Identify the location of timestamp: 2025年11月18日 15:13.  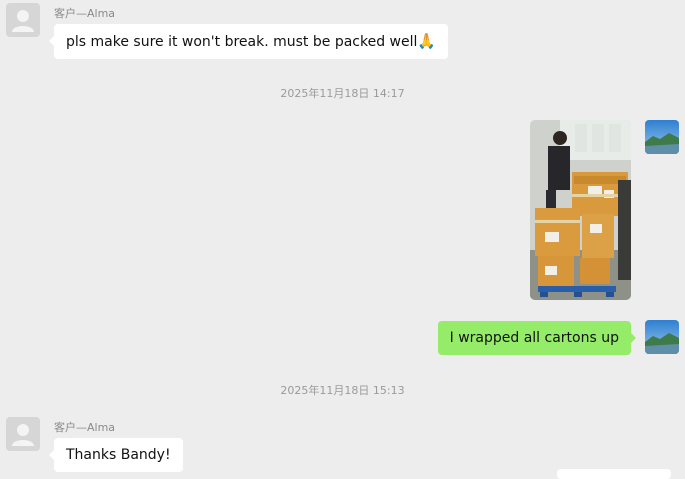
(342, 390).